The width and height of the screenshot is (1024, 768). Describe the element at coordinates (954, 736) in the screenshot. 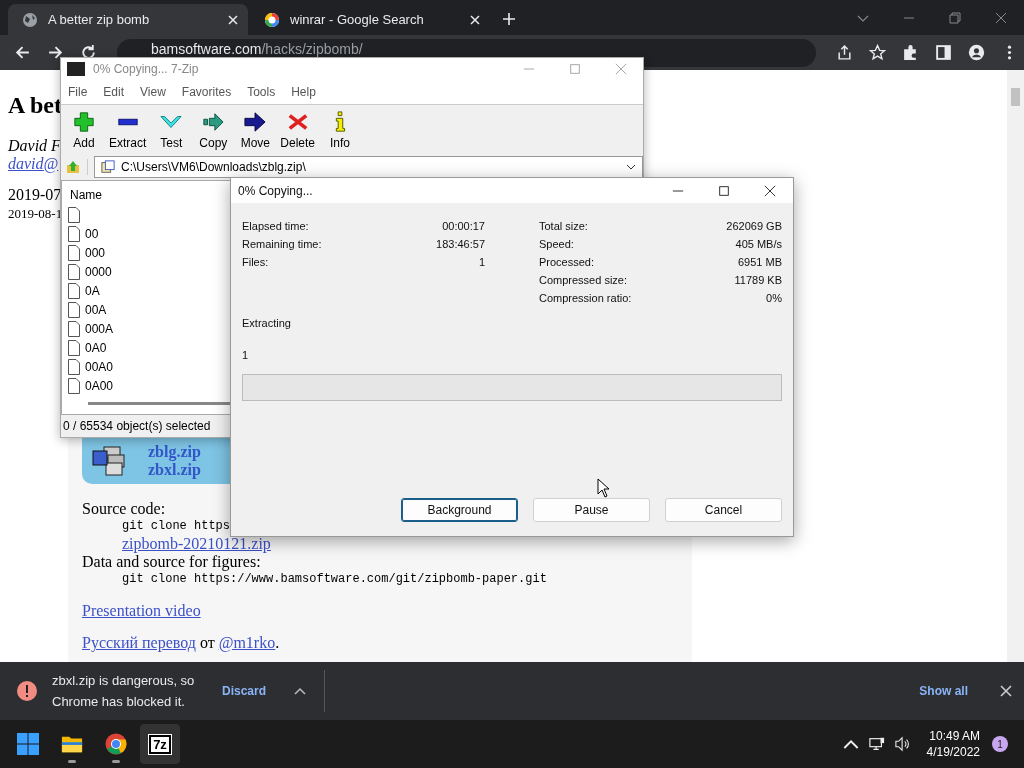

I see `clock-time: 10:49 AM` at that location.